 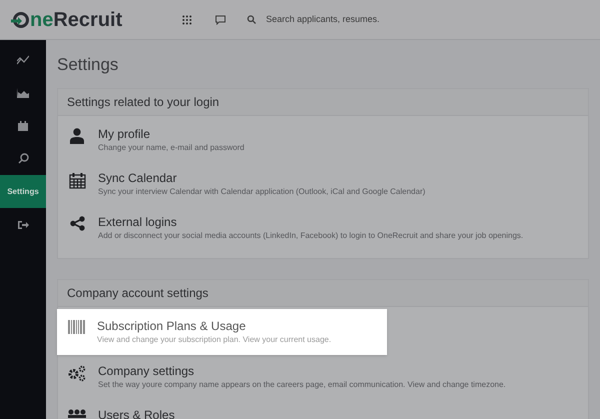 What do you see at coordinates (220, 19) in the screenshot?
I see `chat-bubble-icon` at bounding box center [220, 19].